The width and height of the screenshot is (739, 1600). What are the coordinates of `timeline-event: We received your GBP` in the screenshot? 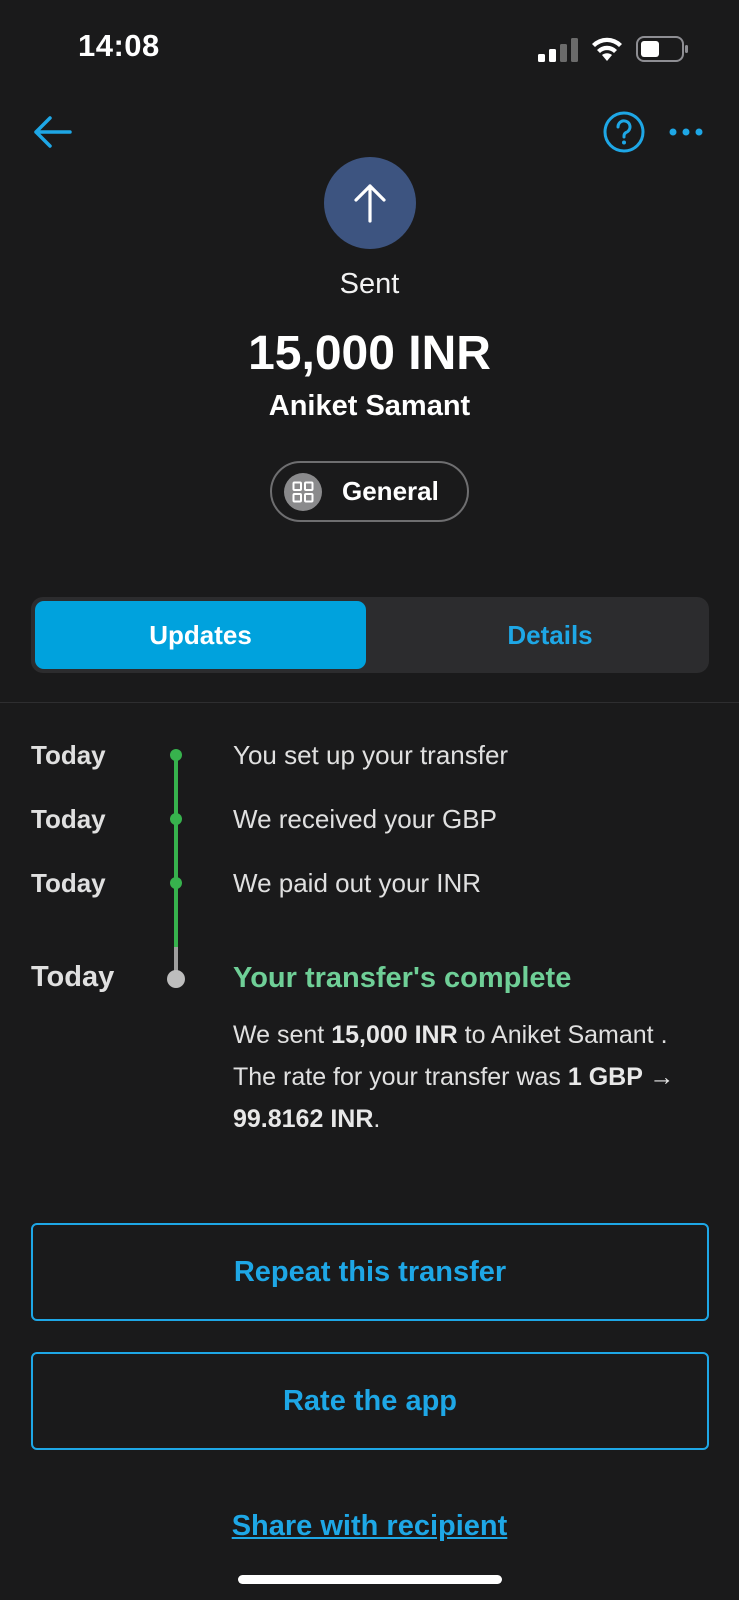 It's located at (365, 819).